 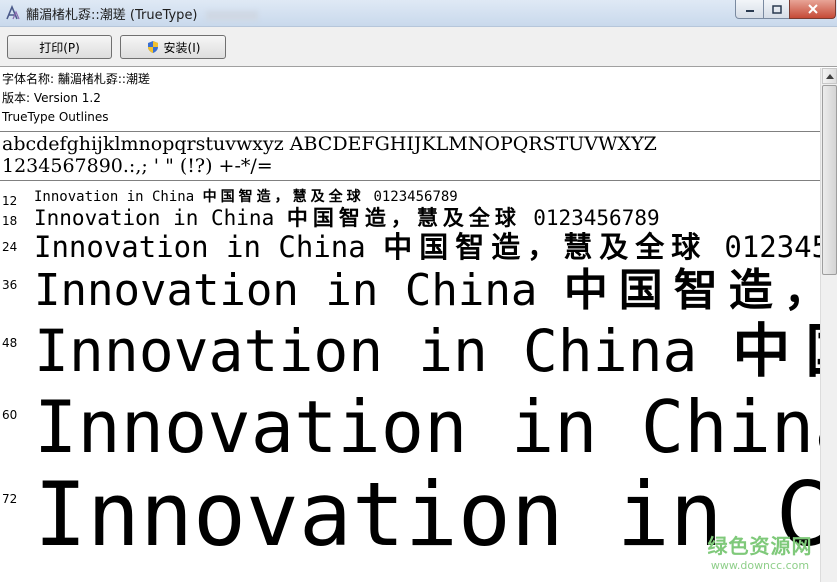 I want to click on print-button: 打印(P), so click(x=59, y=47).